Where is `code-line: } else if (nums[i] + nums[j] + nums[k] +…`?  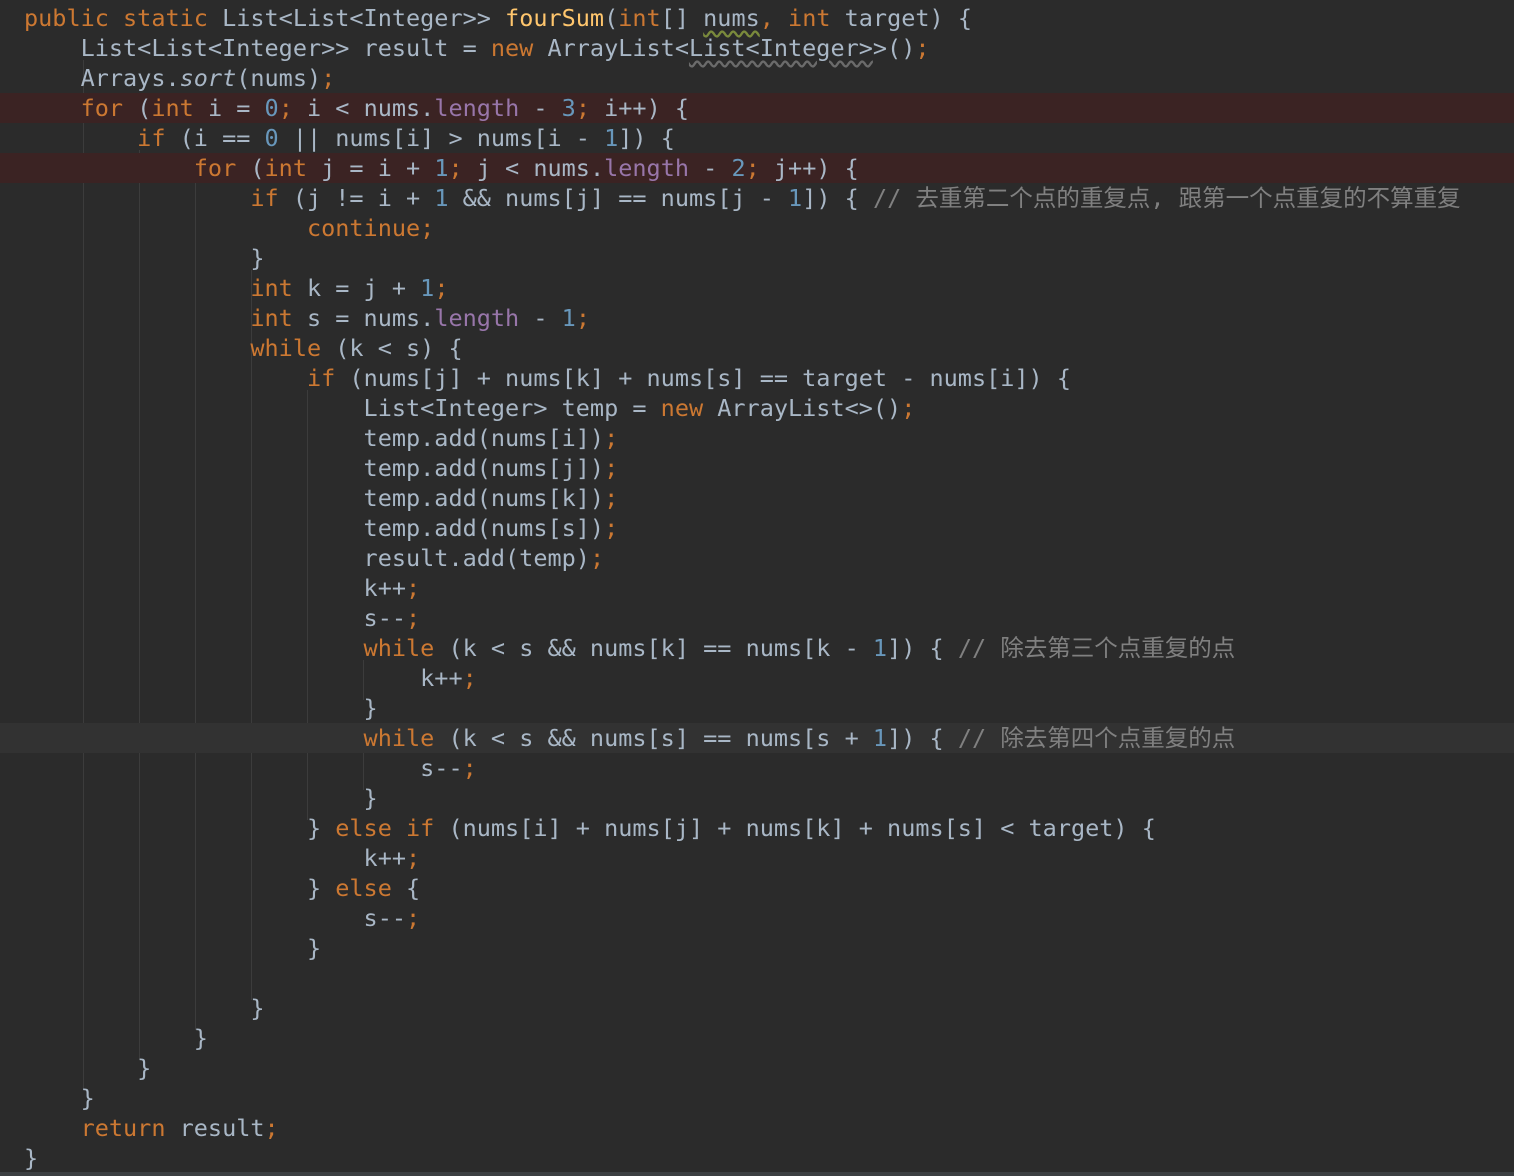
code-line: } else if (nums[i] + nums[j] + nums[k] +… is located at coordinates (757, 828).